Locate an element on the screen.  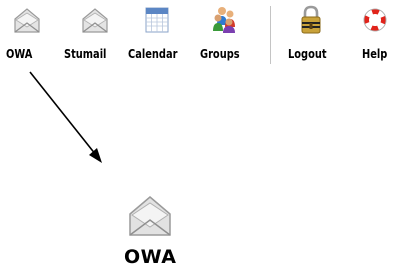
owa-zoomed-item: OWA is located at coordinates (150, 229).